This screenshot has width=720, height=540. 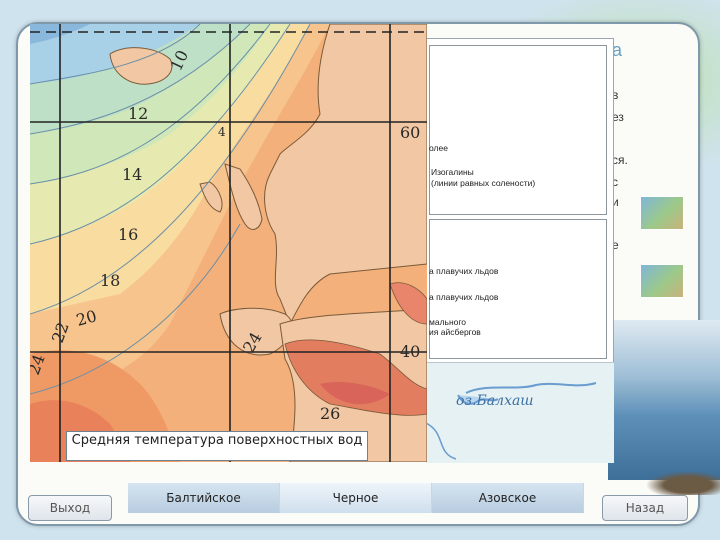 What do you see at coordinates (110, 280) in the screenshot?
I see `isotherm-label-18: 18` at bounding box center [110, 280].